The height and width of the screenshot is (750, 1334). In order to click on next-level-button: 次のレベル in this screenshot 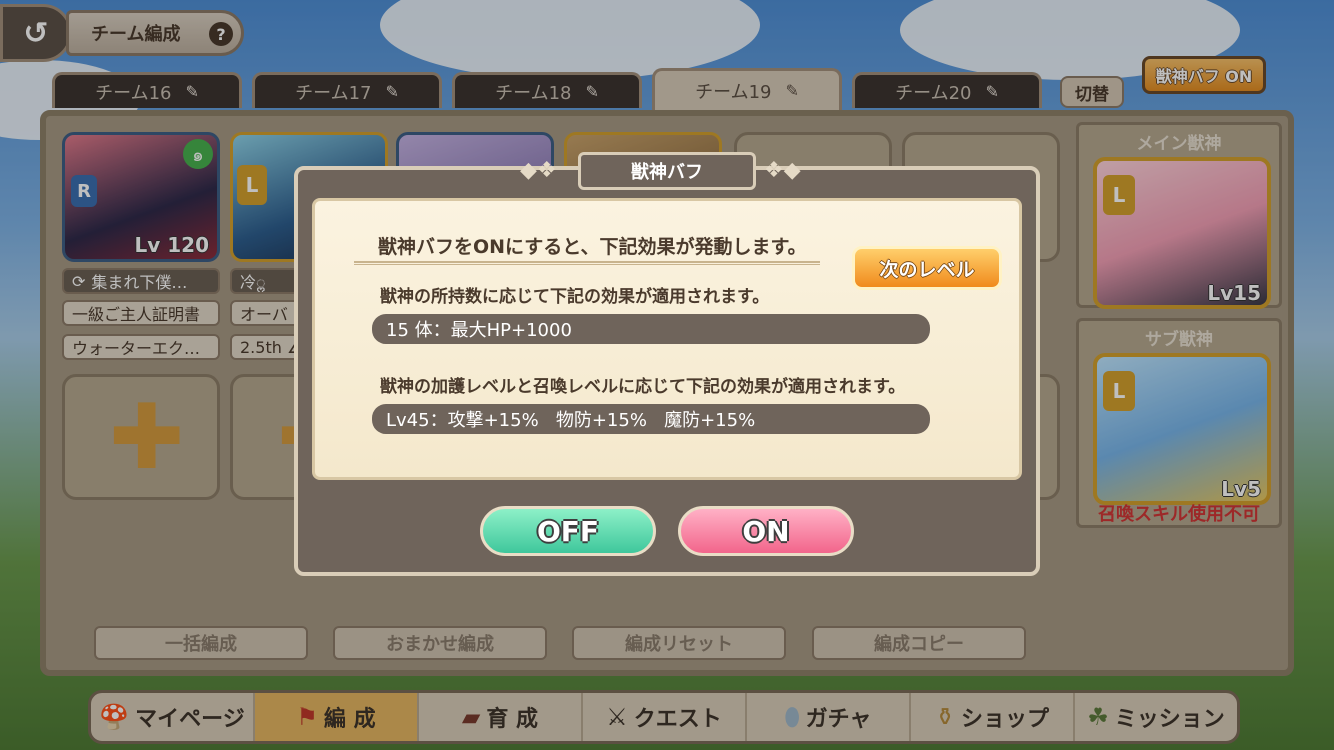, I will do `click(927, 268)`.